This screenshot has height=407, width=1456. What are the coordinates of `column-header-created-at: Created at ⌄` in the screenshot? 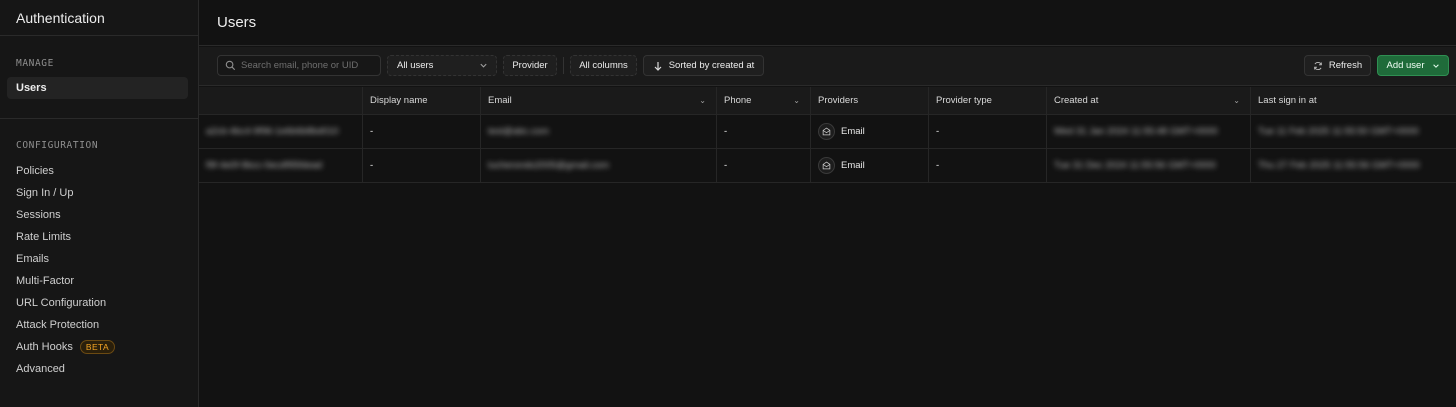 It's located at (1149, 100).